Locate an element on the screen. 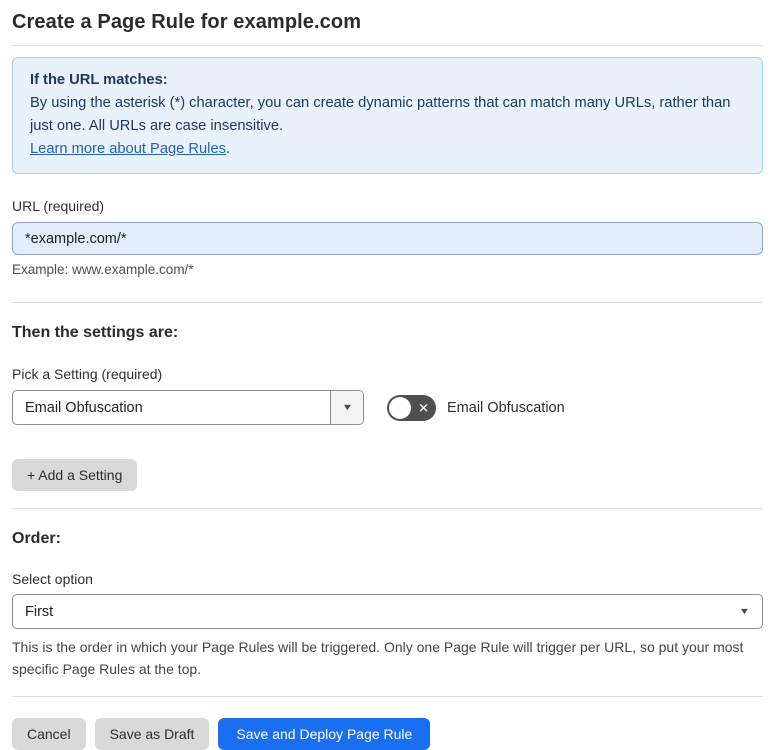  setting-select: Email Obfuscation ▼ is located at coordinates (188, 407).